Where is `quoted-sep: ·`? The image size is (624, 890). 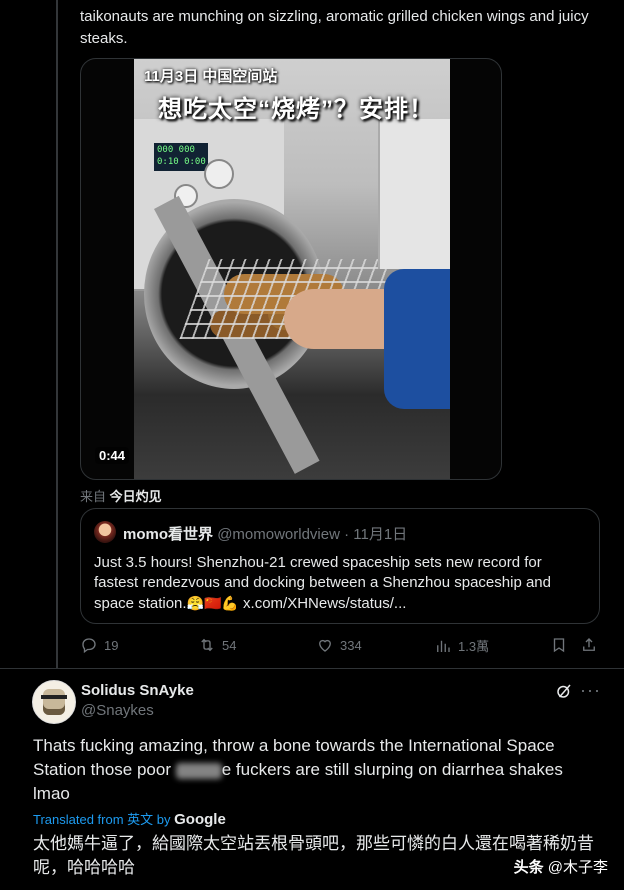
quoted-sep: · is located at coordinates (347, 534).